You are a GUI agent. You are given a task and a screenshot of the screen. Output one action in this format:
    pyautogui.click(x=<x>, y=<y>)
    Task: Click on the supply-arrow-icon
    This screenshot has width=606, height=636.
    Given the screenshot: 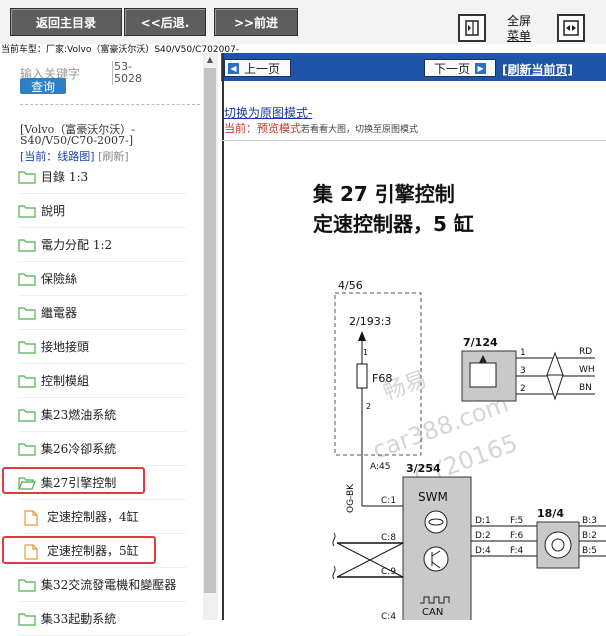 What is the action you would take?
    pyautogui.click(x=362, y=336)
    